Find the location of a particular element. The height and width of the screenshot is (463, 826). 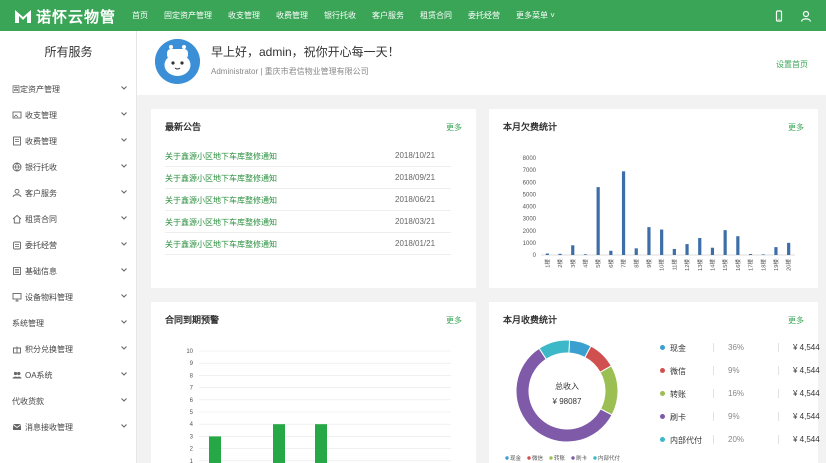

pie-slice is located at coordinates (609, 390).